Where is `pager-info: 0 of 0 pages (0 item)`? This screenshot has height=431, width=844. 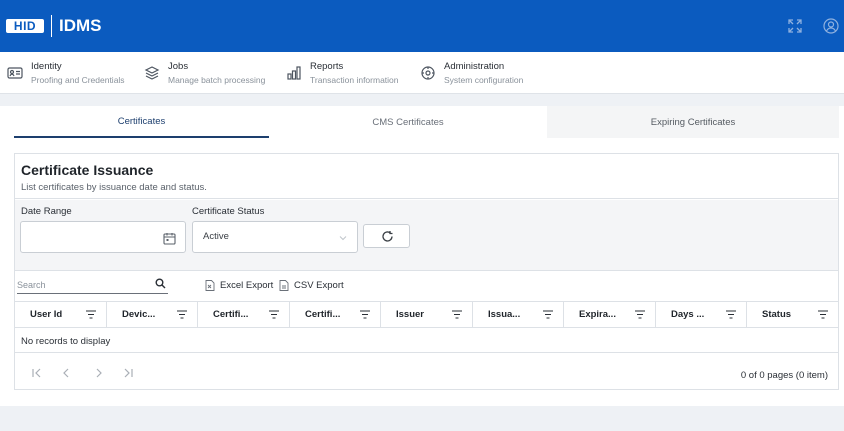
pager-info: 0 of 0 pages (0 item) is located at coordinates (784, 375).